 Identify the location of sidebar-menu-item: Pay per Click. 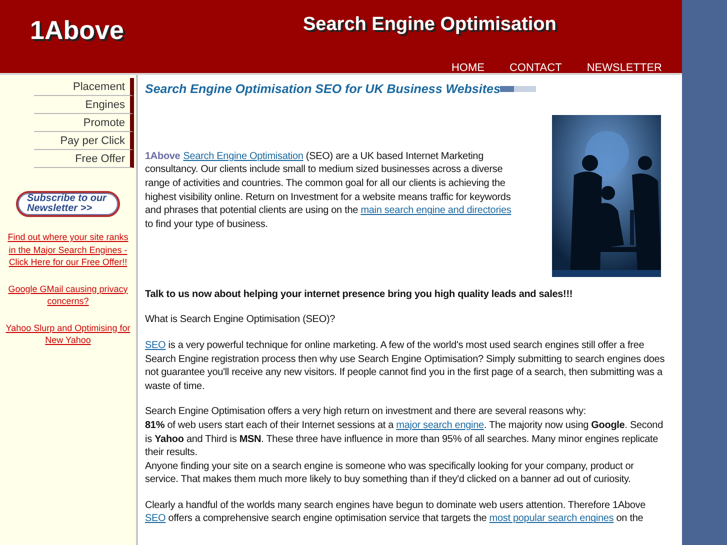
(84, 141).